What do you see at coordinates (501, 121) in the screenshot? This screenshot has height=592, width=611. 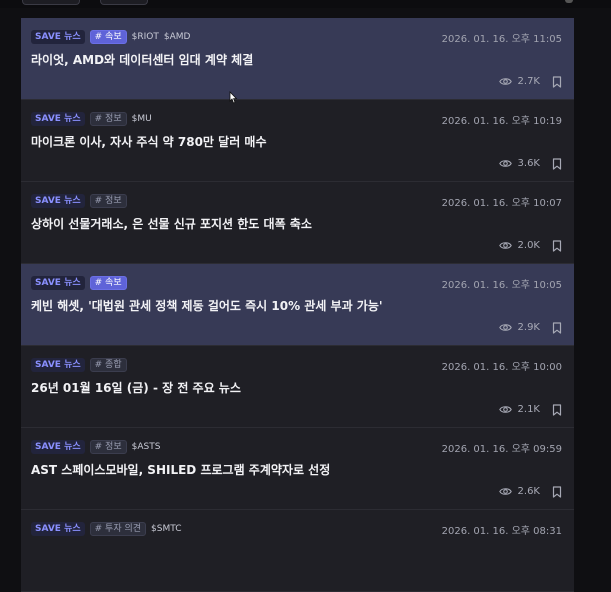 I see `timestamp: 2026. 01. 16. 오후 10:19` at bounding box center [501, 121].